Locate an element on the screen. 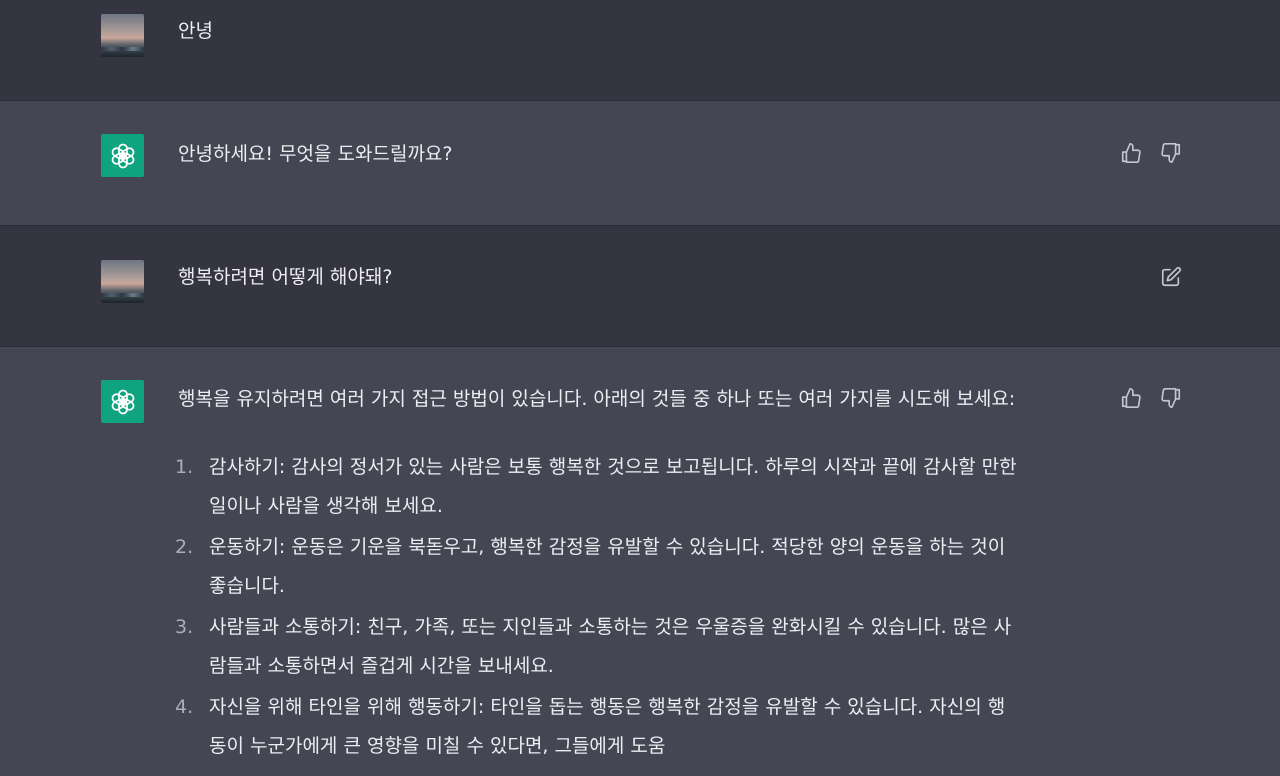 The width and height of the screenshot is (1280, 776). list-item-number: 1. is located at coordinates (184, 467).